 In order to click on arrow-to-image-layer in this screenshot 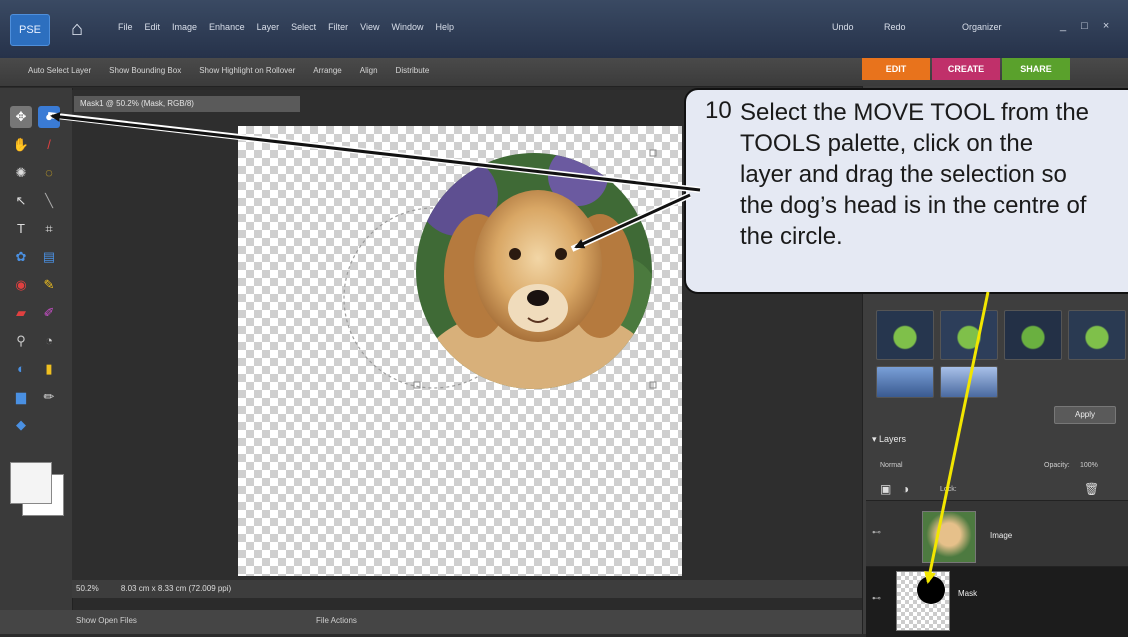, I will do `click(632, 221)`.